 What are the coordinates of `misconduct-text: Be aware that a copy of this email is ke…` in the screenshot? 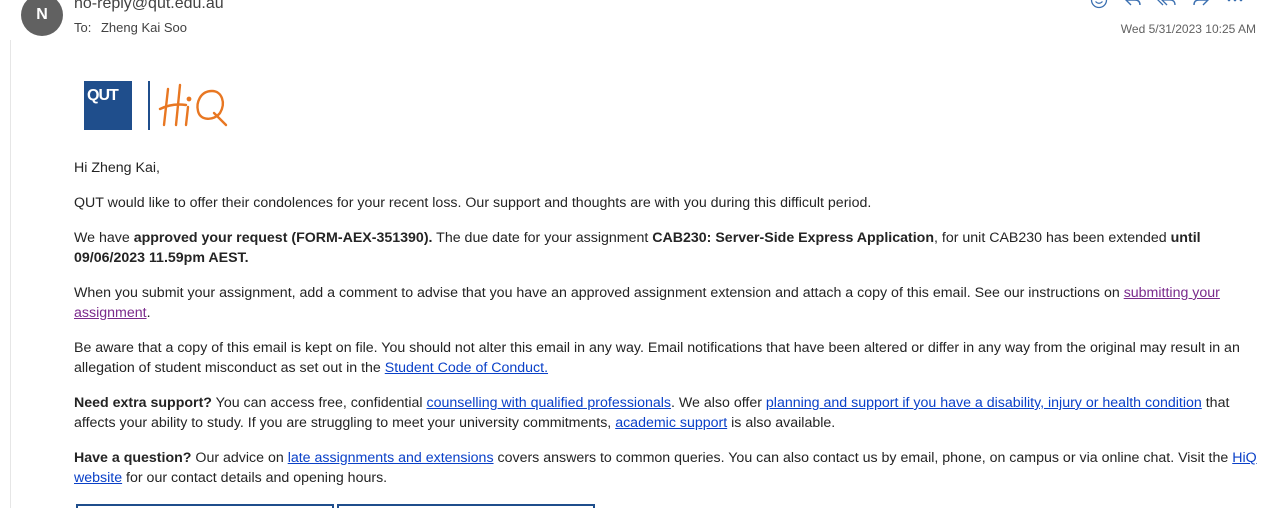 It's located at (657, 358).